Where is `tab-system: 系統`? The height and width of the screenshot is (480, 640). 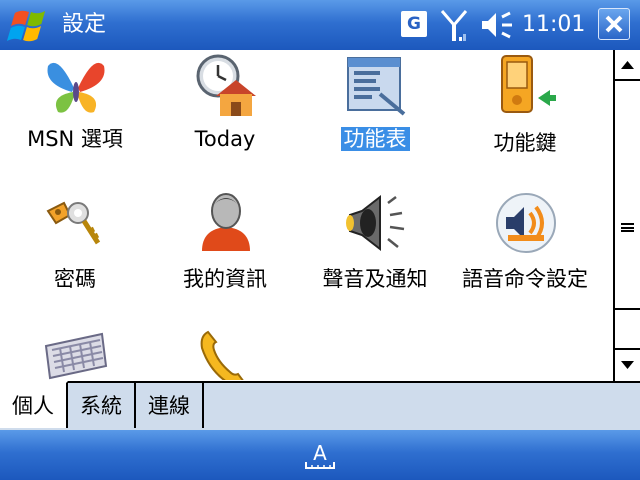
tab-system: 系統 is located at coordinates (102, 404).